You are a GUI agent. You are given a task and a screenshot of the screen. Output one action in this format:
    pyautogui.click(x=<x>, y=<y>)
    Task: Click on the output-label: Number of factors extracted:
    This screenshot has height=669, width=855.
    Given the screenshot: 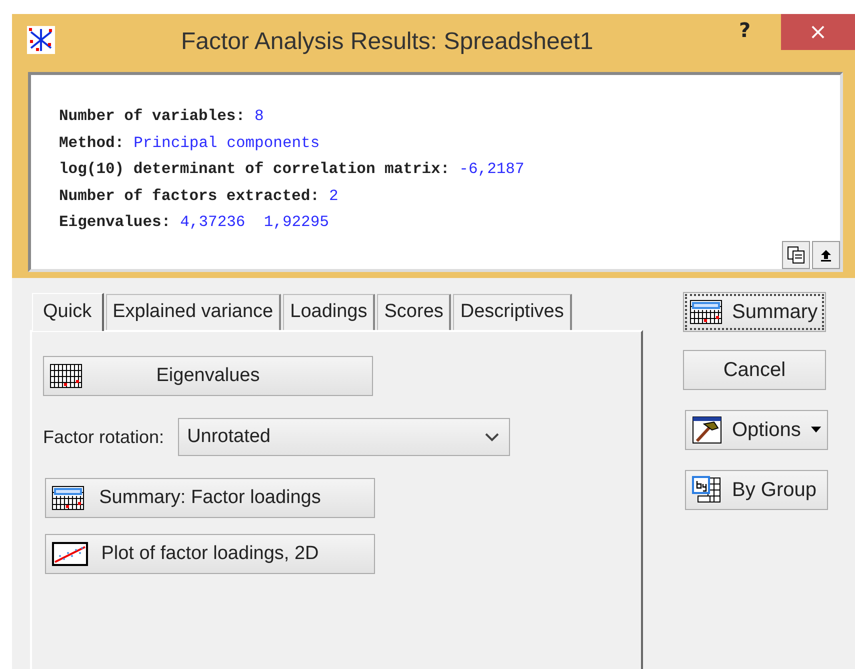 What is the action you would take?
    pyautogui.click(x=189, y=196)
    